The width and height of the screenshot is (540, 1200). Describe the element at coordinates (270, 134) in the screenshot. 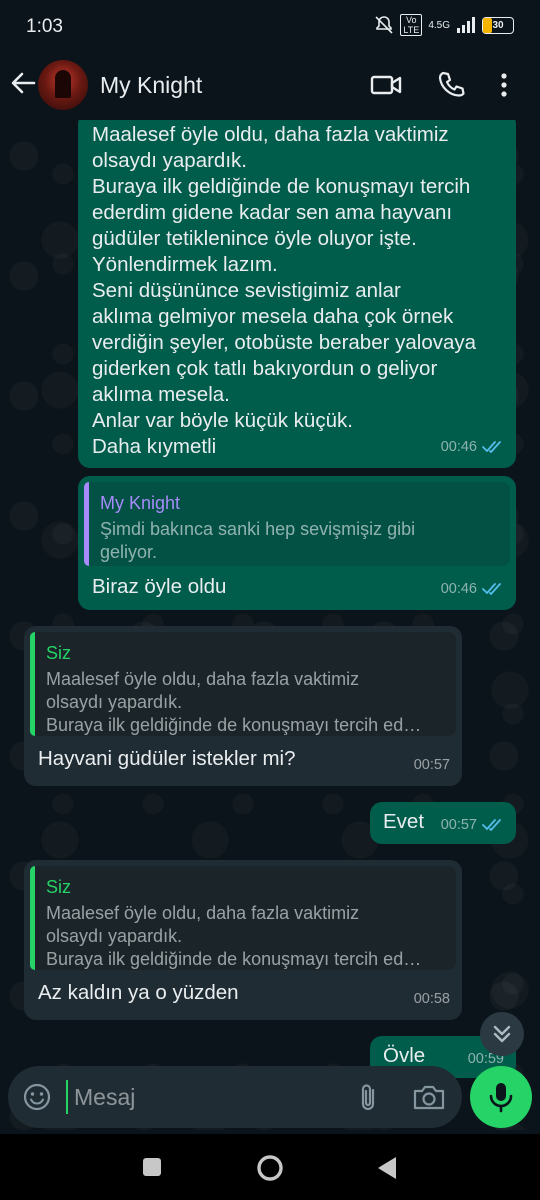

I see `message-line: Maalesef öyle oldu, daha fazla vaktimiz` at that location.